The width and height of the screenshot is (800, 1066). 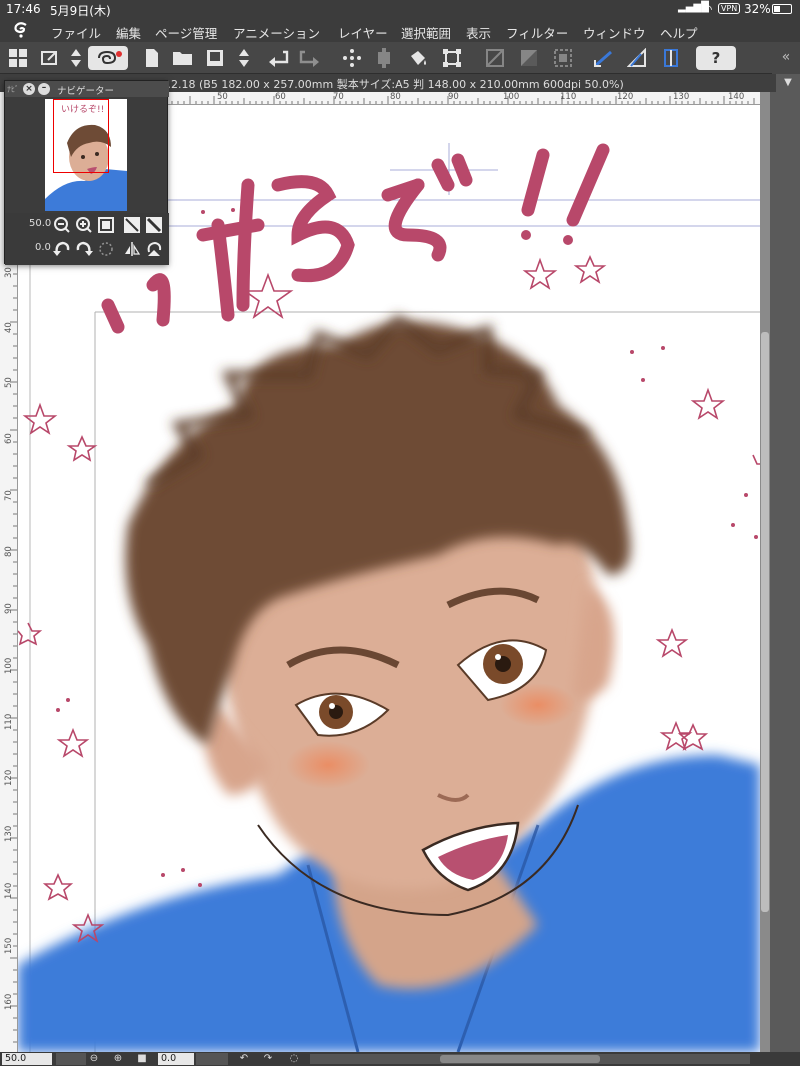 I want to click on ruler-label: 40, so click(x=9, y=327).